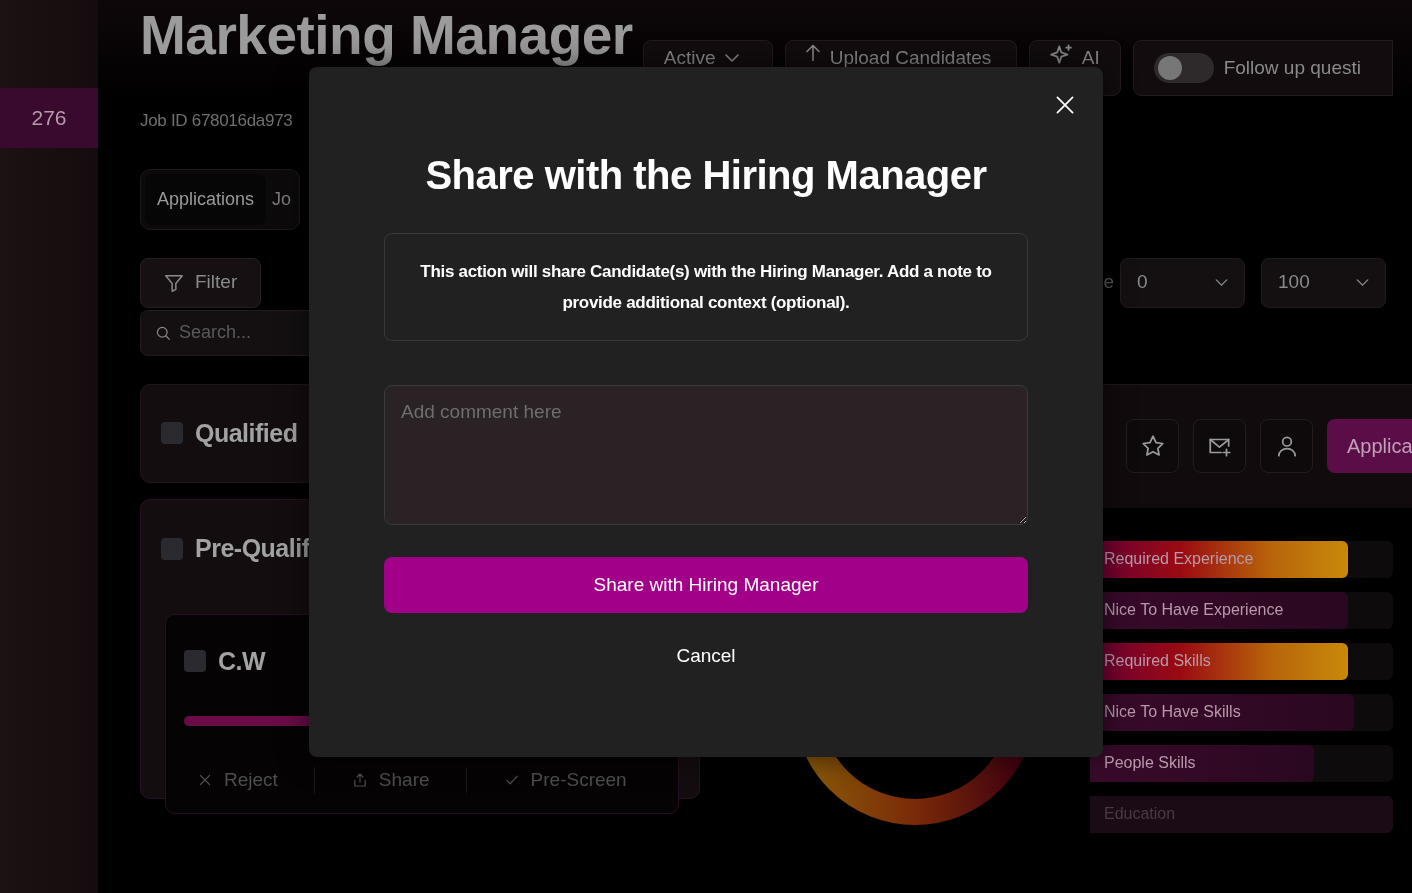 This screenshot has width=1412, height=893. What do you see at coordinates (706, 656) in the screenshot?
I see `cancel-button: Cancel` at bounding box center [706, 656].